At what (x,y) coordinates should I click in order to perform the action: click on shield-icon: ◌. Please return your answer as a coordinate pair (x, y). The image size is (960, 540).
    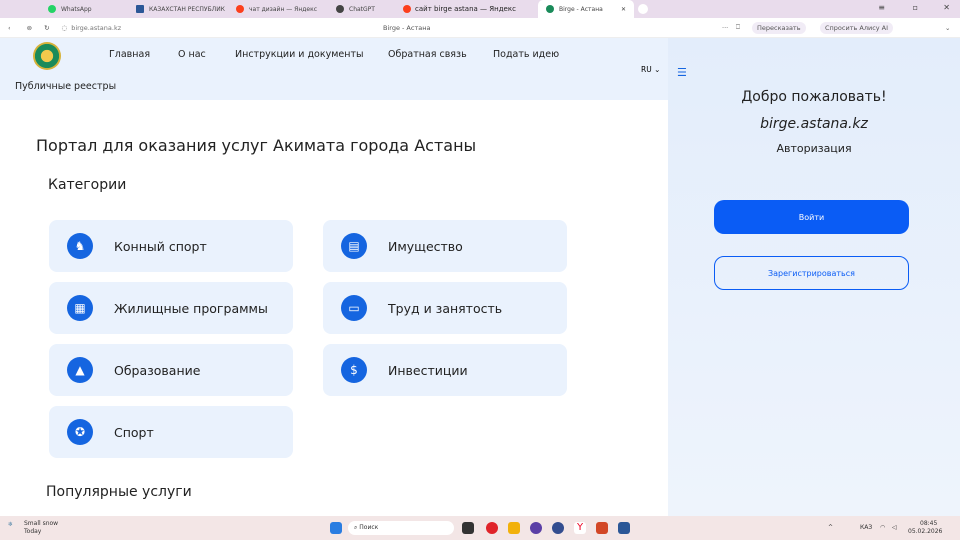
    Looking at the image, I should click on (64, 27).